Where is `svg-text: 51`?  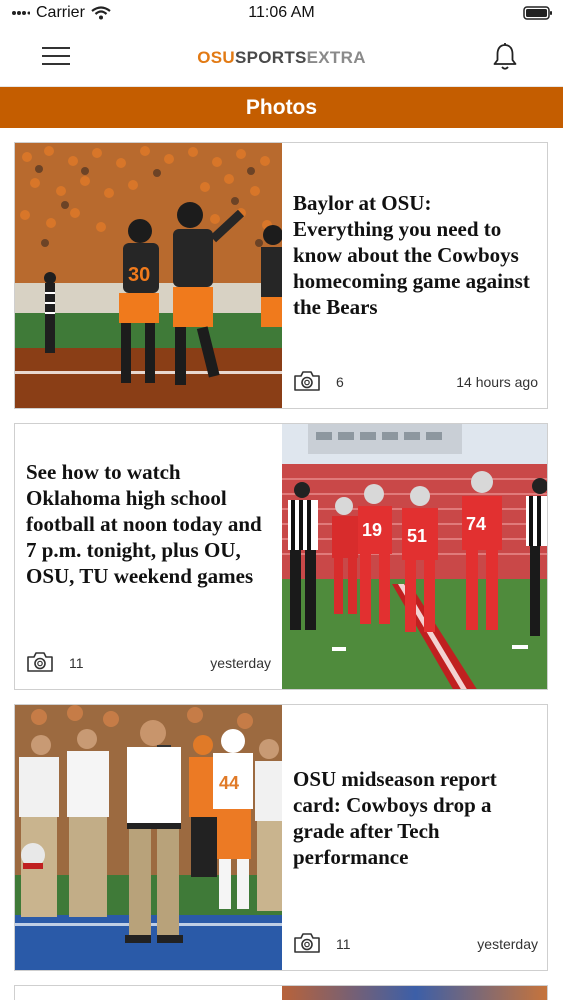
svg-text: 51 is located at coordinates (417, 536).